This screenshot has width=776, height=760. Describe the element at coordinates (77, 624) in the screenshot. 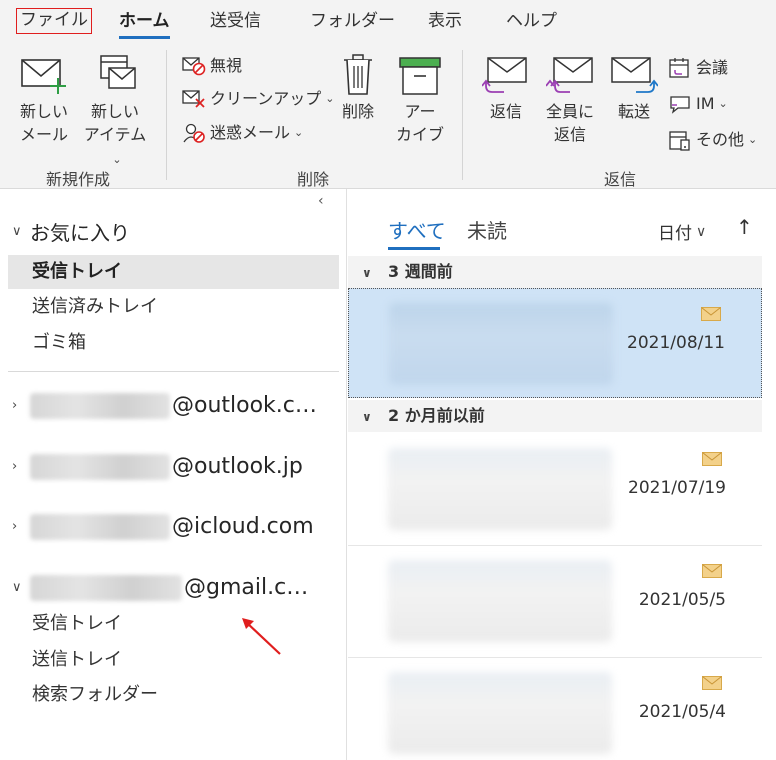

I see `gmail-folder-inbox: 受信トレイ` at that location.